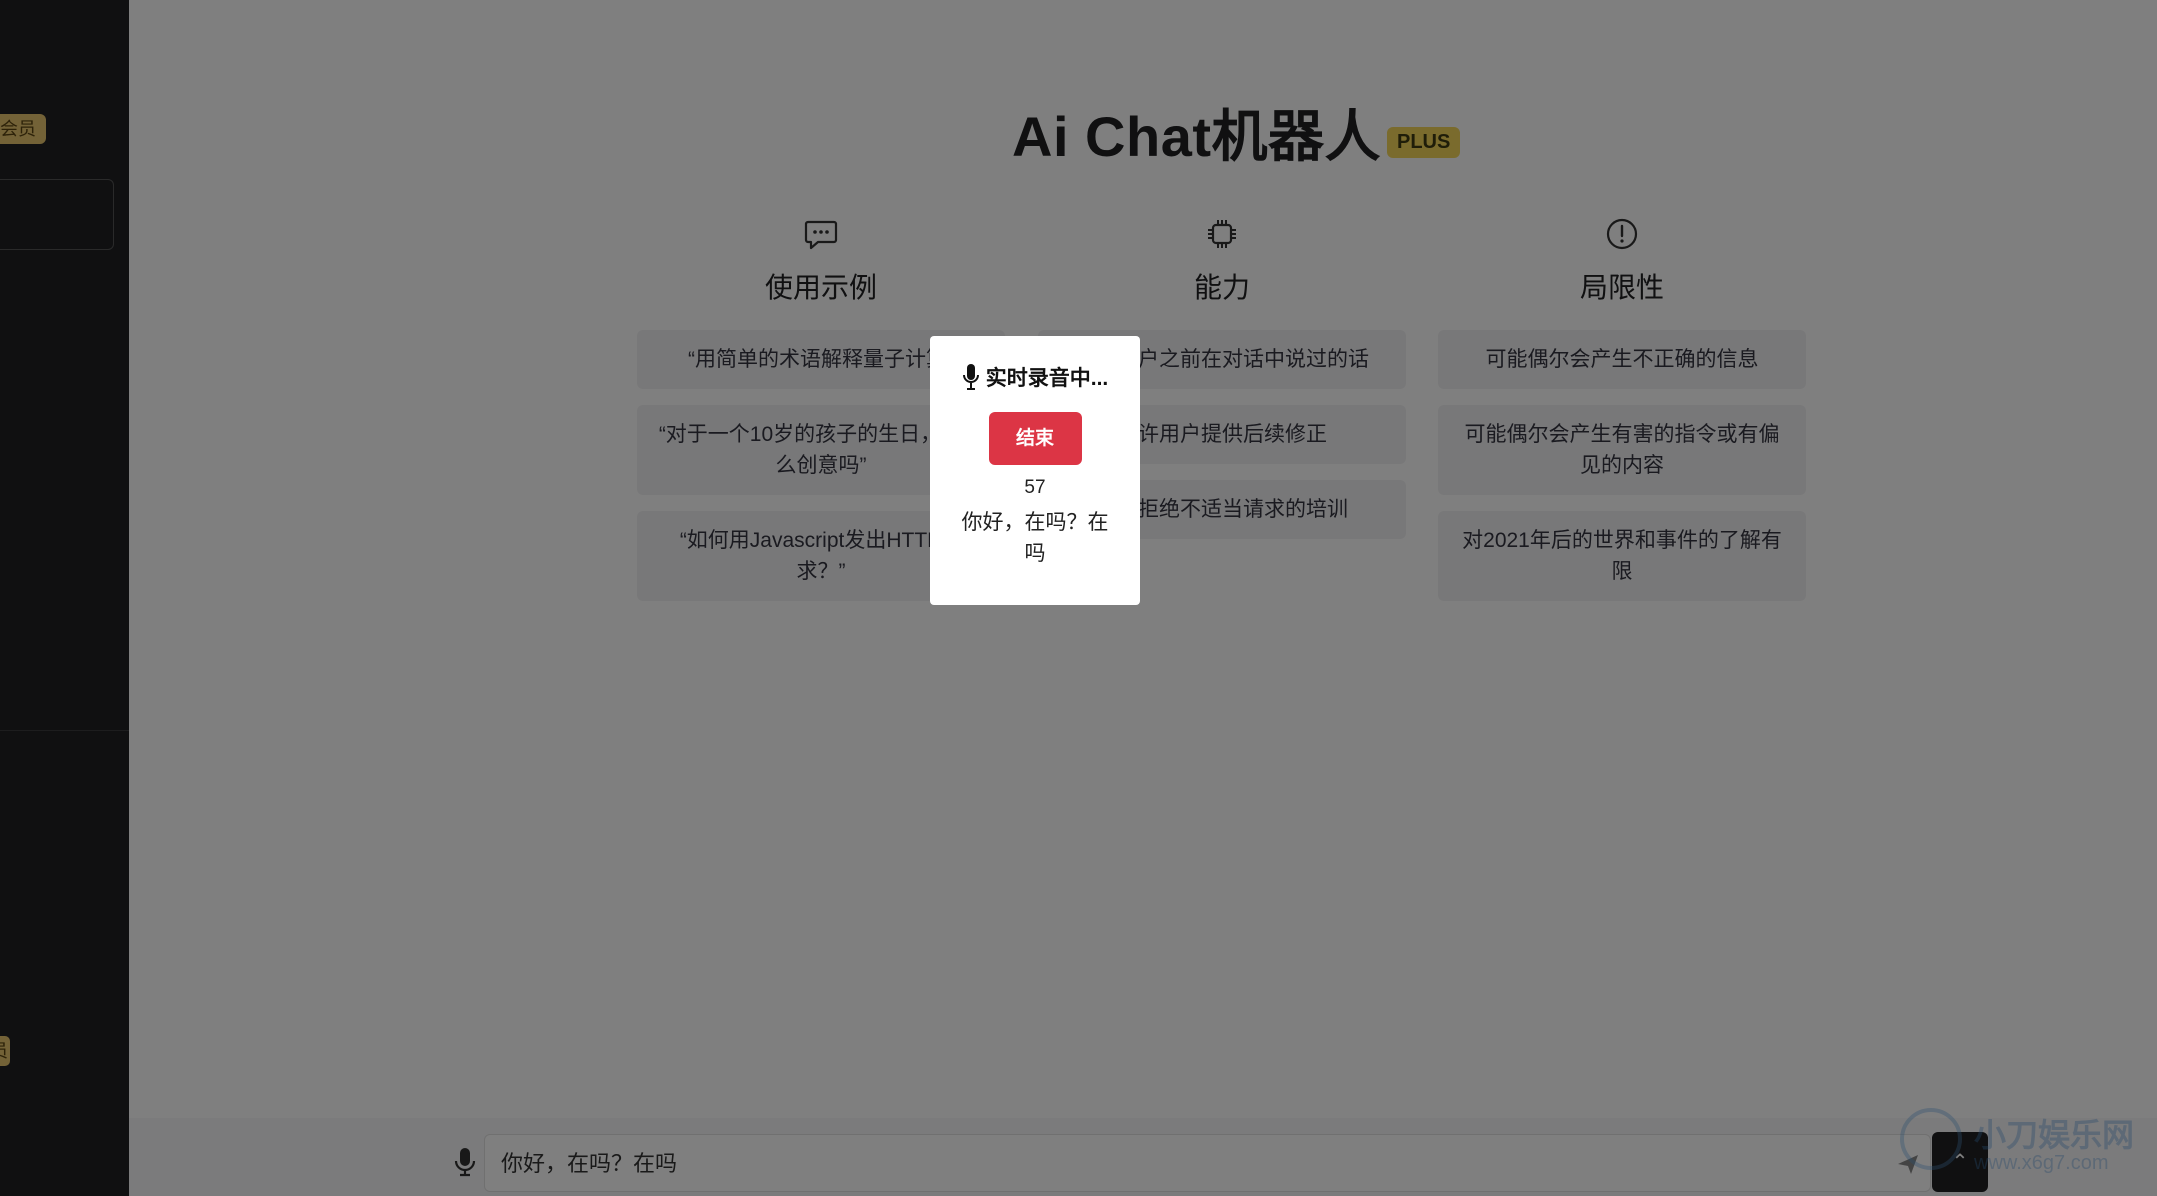 This screenshot has width=2157, height=1196. I want to click on recording-timer: 57, so click(1035, 487).